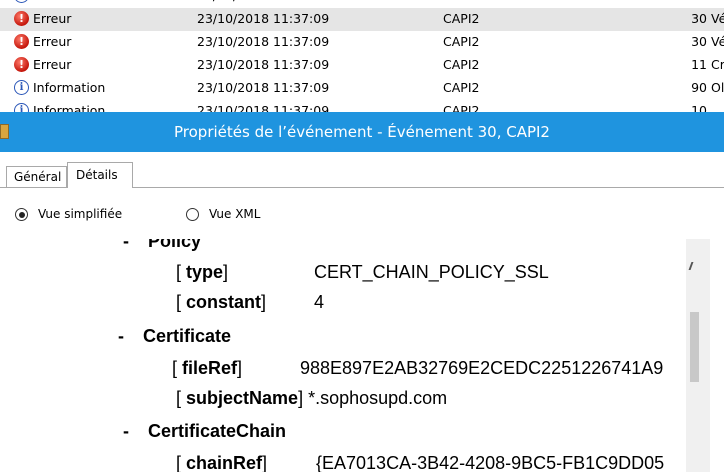 The height and width of the screenshot is (472, 724). I want to click on value-fileref: 988E897E2AB32769E2CEDC2251226741A9, so click(482, 368).